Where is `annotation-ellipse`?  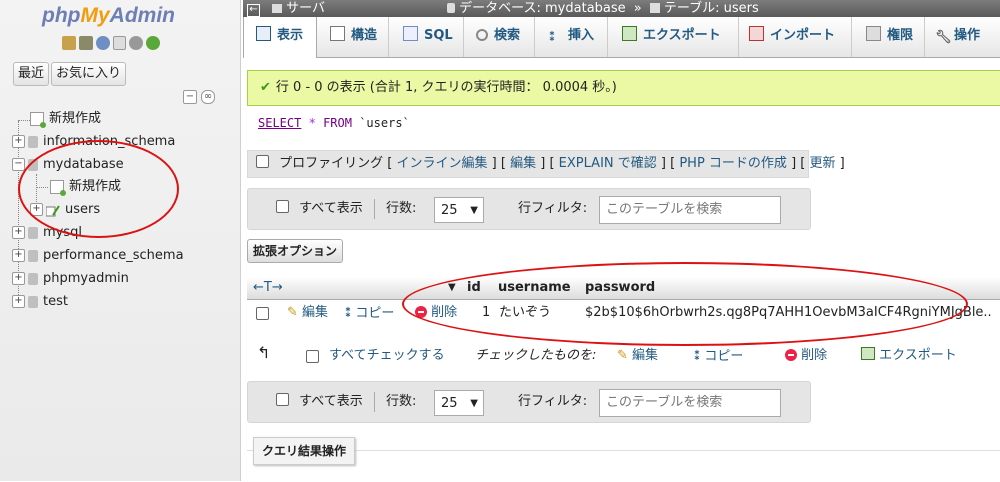 annotation-ellipse is located at coordinates (685, 304).